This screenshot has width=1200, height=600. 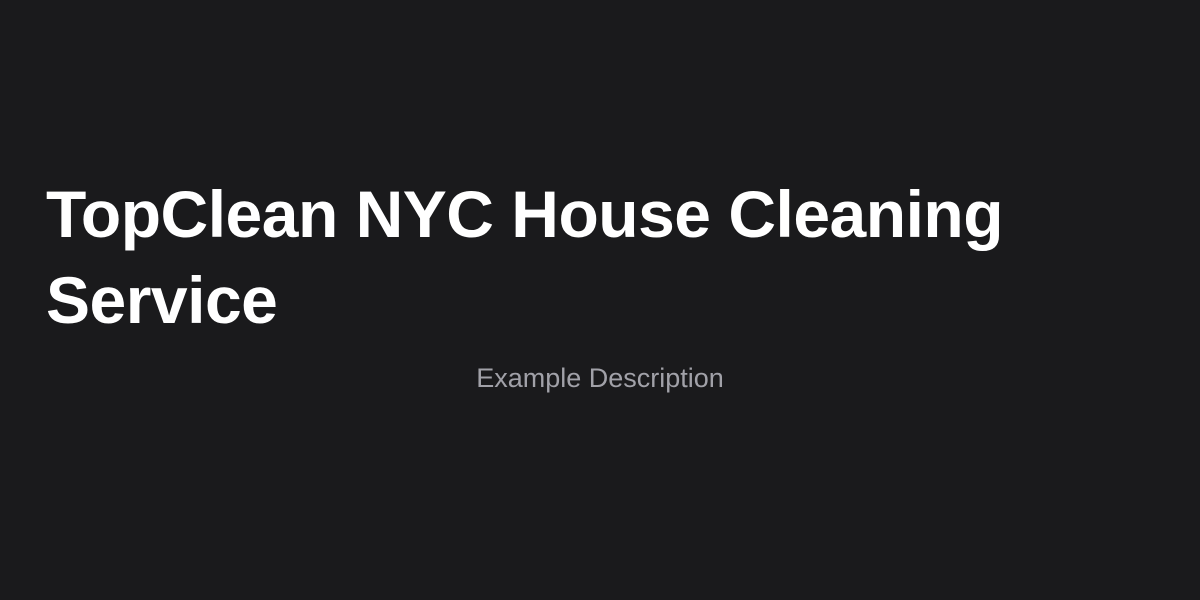 What do you see at coordinates (600, 378) in the screenshot?
I see `page-description: Example Description` at bounding box center [600, 378].